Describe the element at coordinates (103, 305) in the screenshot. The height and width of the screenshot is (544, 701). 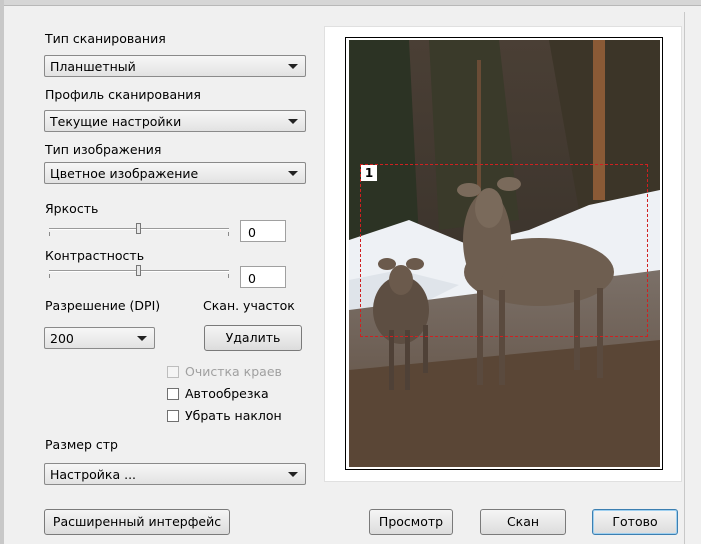
I see `resolution-label: Разрешение (DPI)` at that location.